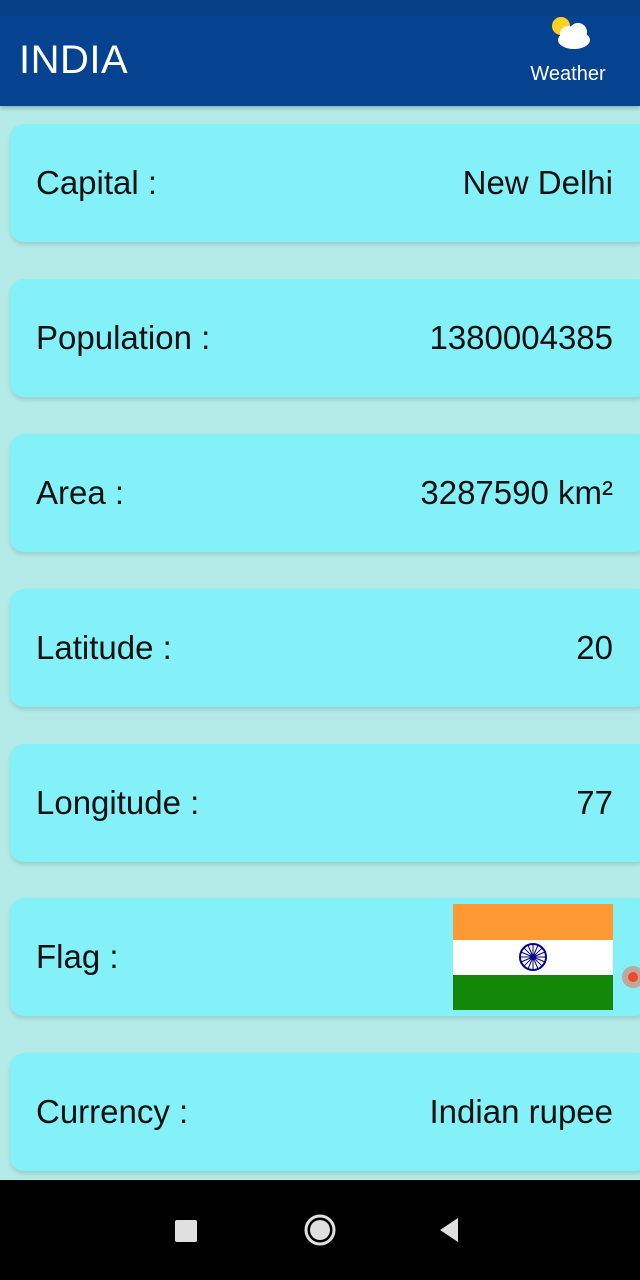 This screenshot has width=640, height=1280. I want to click on capital-label: Capital :, so click(97, 182).